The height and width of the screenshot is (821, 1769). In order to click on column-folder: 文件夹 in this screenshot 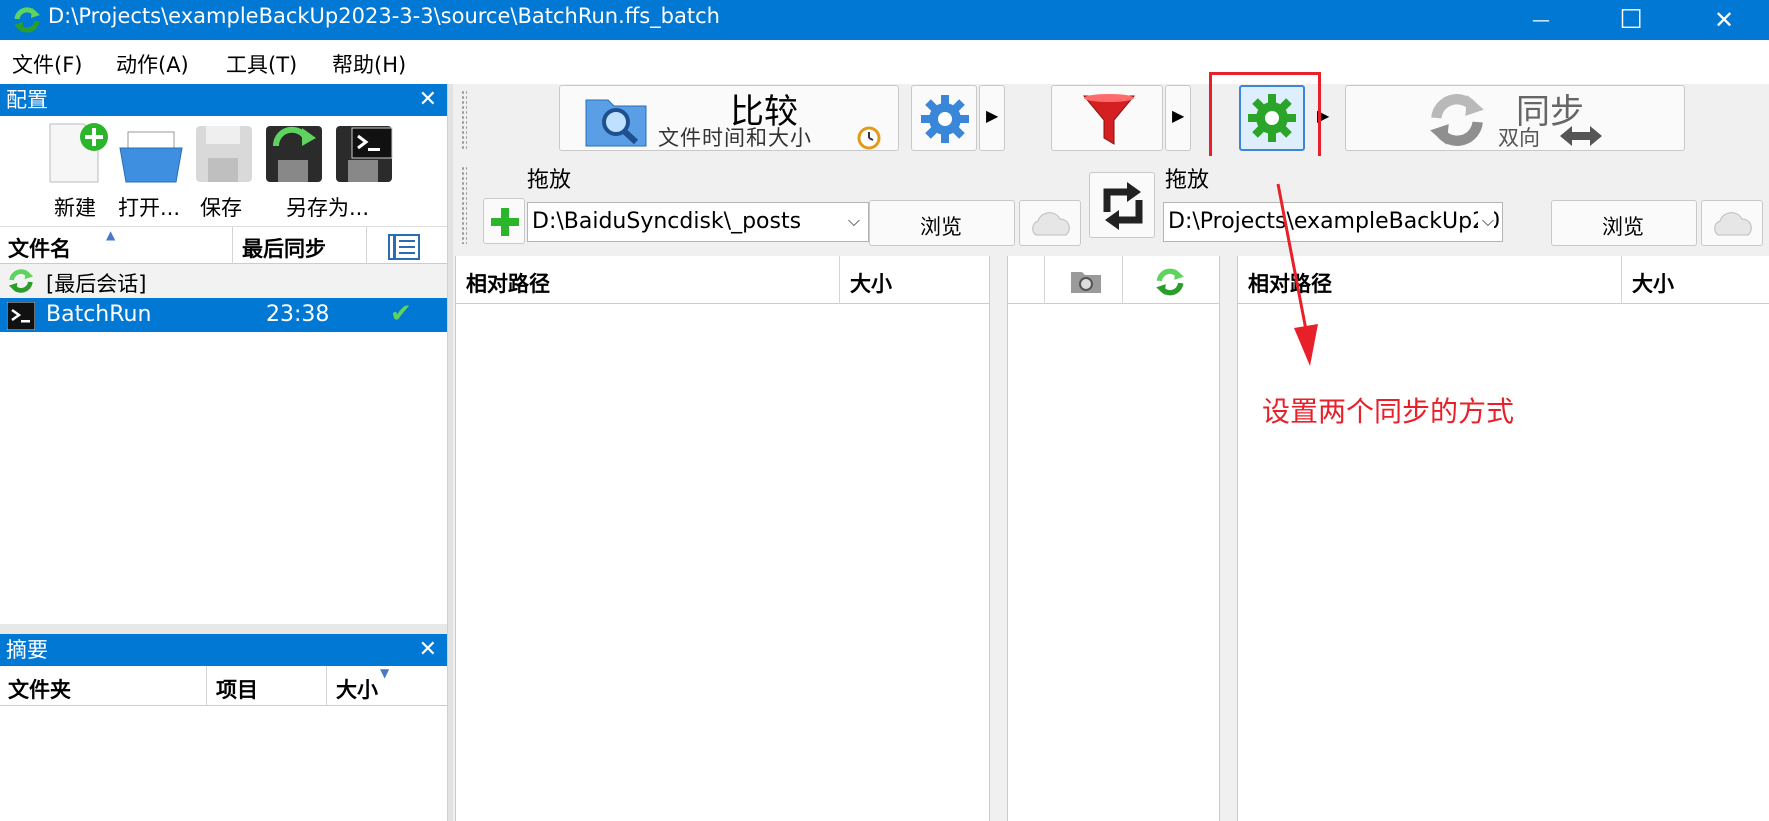, I will do `click(39, 689)`.